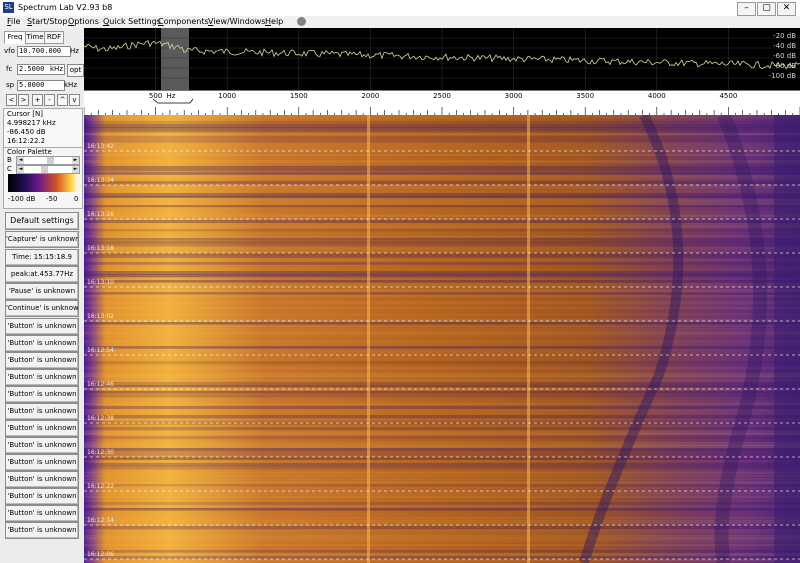  Describe the element at coordinates (100, 554) in the screenshot. I see `waterfall-time-label: 16:12:06` at that location.